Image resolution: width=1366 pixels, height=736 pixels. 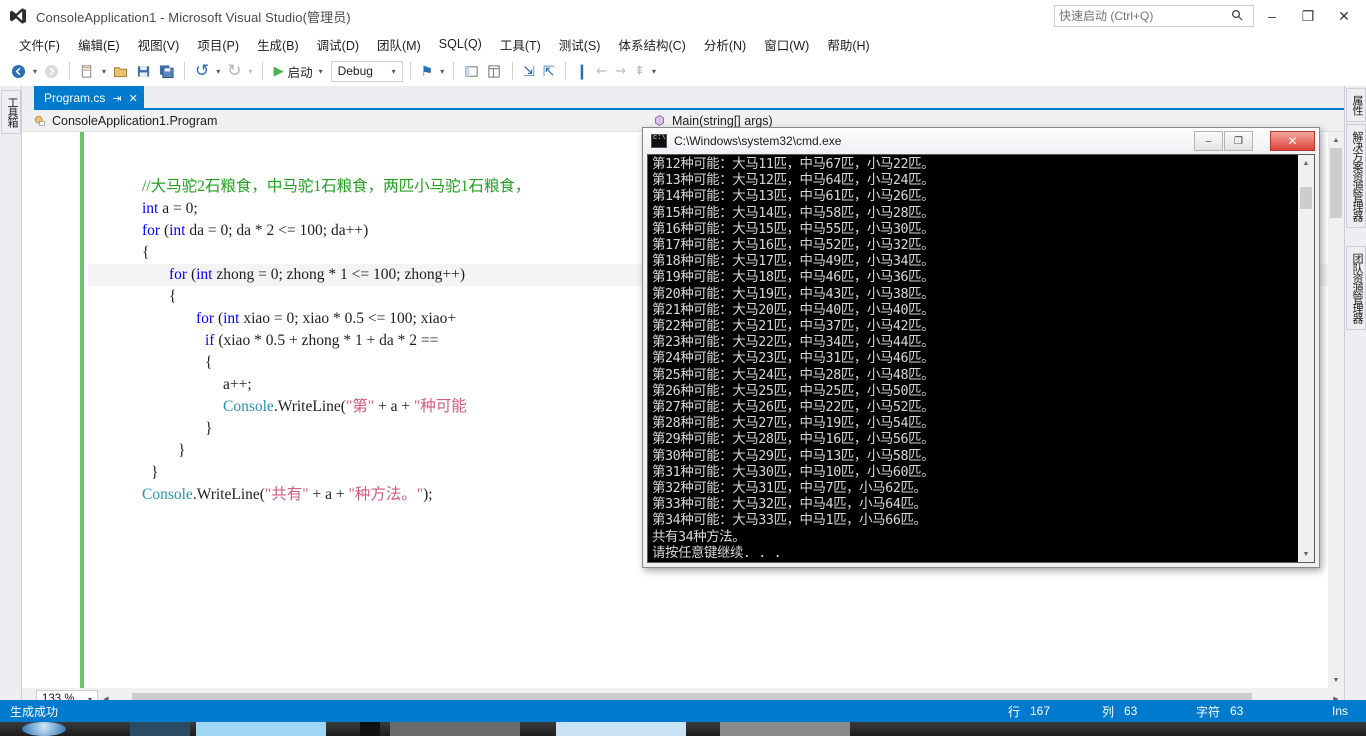 What do you see at coordinates (1306, 163) in the screenshot?
I see `cmd-scroll-up-arrow-icon: ▲` at bounding box center [1306, 163].